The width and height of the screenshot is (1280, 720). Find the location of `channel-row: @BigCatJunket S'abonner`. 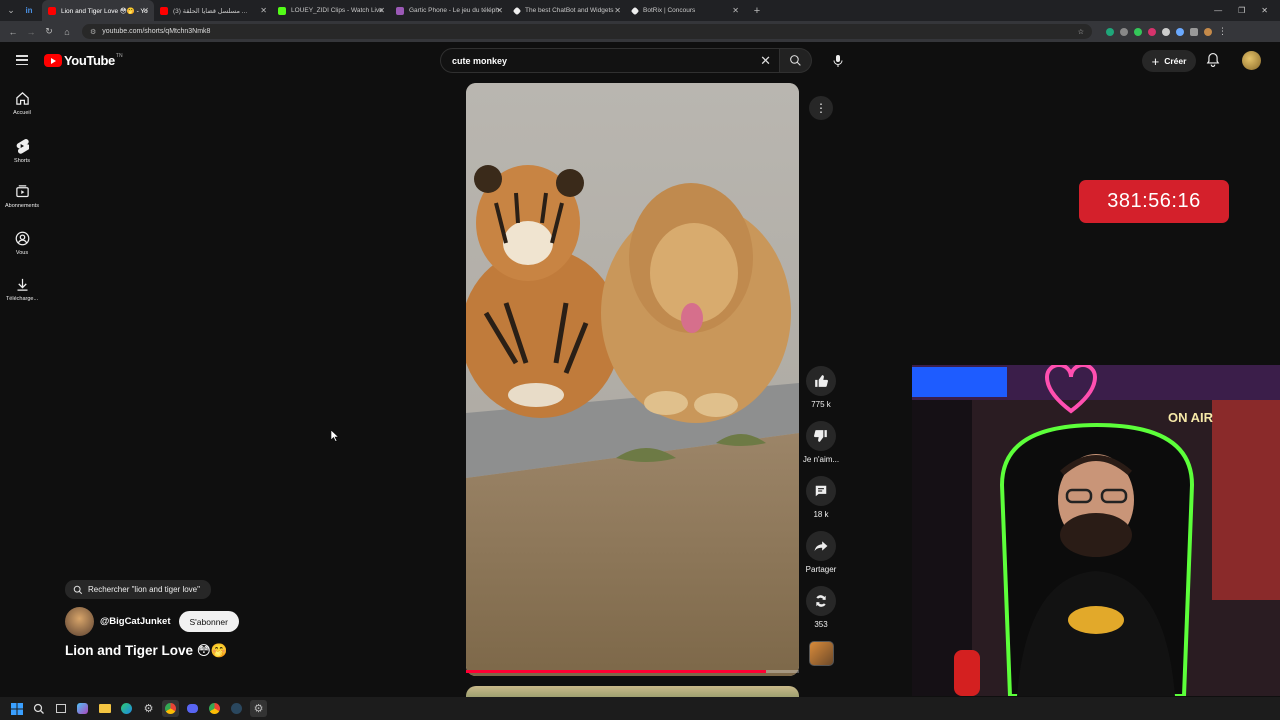

channel-row: @BigCatJunket S'abonner is located at coordinates (152, 621).